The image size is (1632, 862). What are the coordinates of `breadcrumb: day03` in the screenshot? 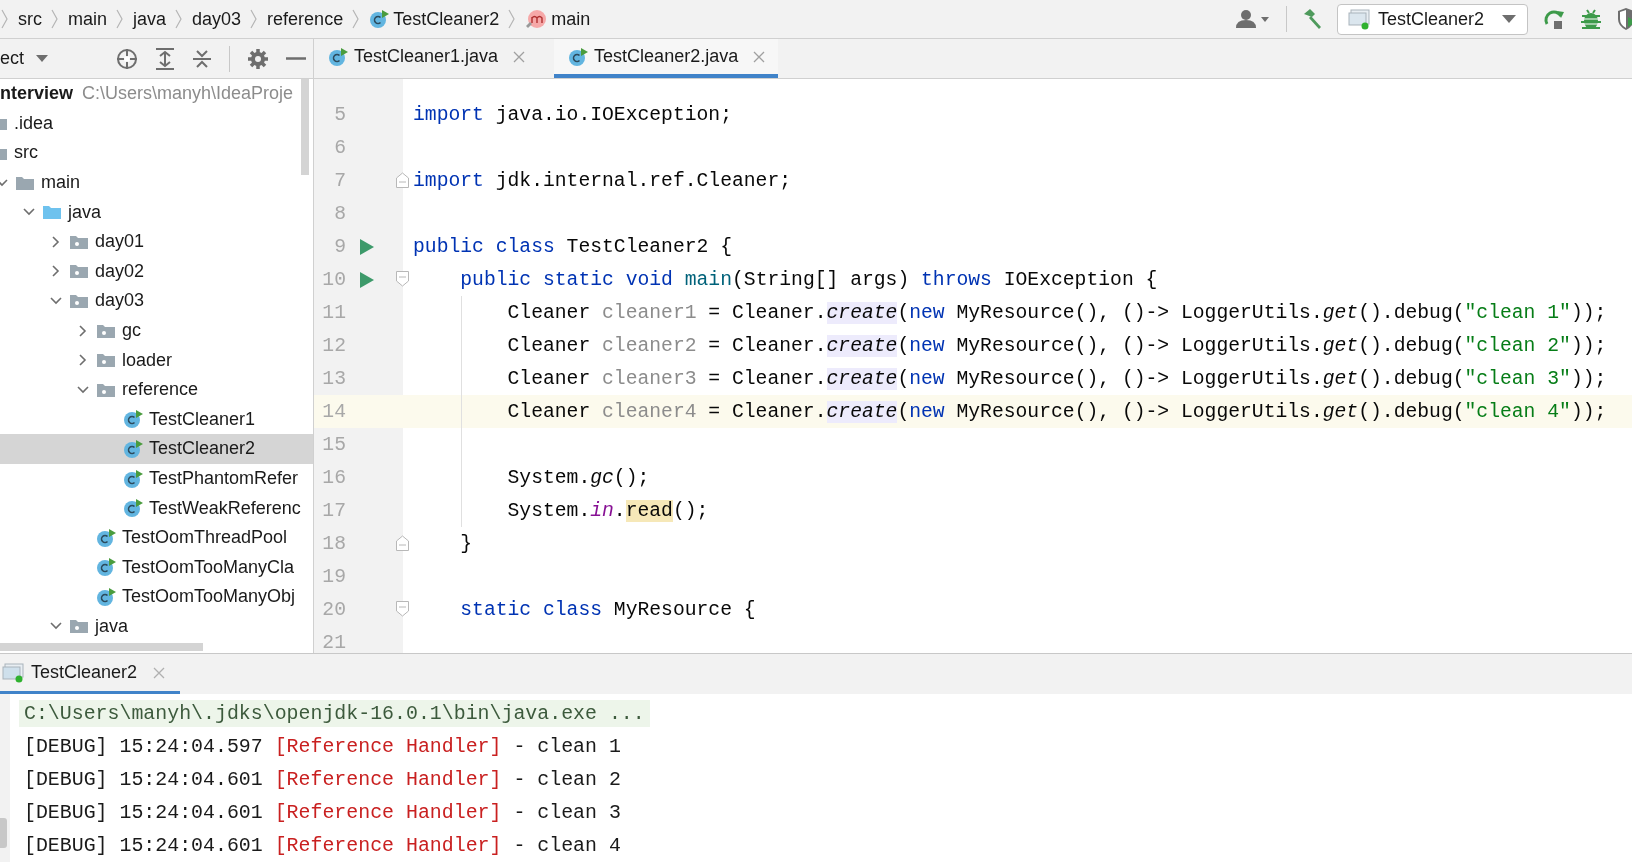 It's located at (217, 19).